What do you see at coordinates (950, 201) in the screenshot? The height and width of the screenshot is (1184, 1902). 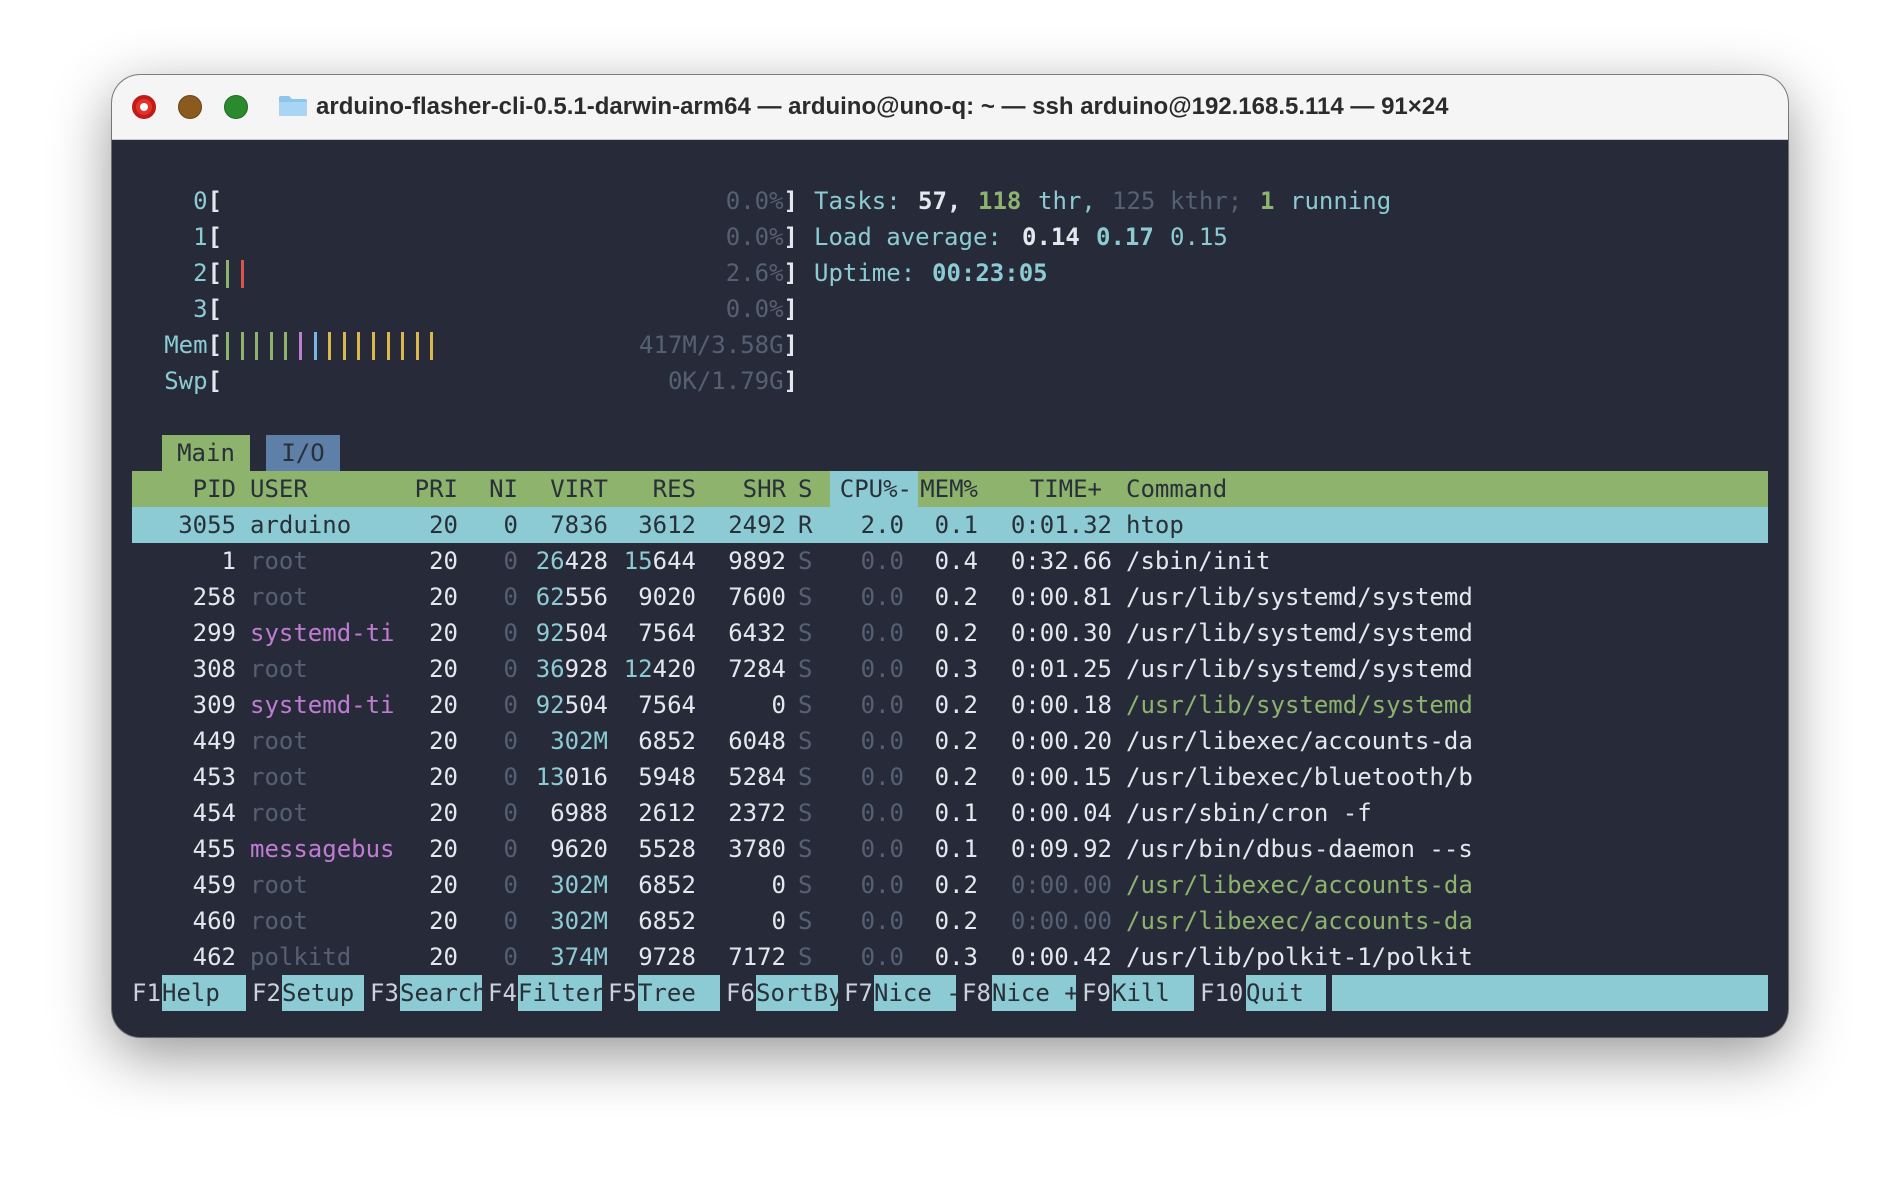 I see `tasks-summary: Tasks: 57, 118 thr, 125 kthr; 1 running` at bounding box center [950, 201].